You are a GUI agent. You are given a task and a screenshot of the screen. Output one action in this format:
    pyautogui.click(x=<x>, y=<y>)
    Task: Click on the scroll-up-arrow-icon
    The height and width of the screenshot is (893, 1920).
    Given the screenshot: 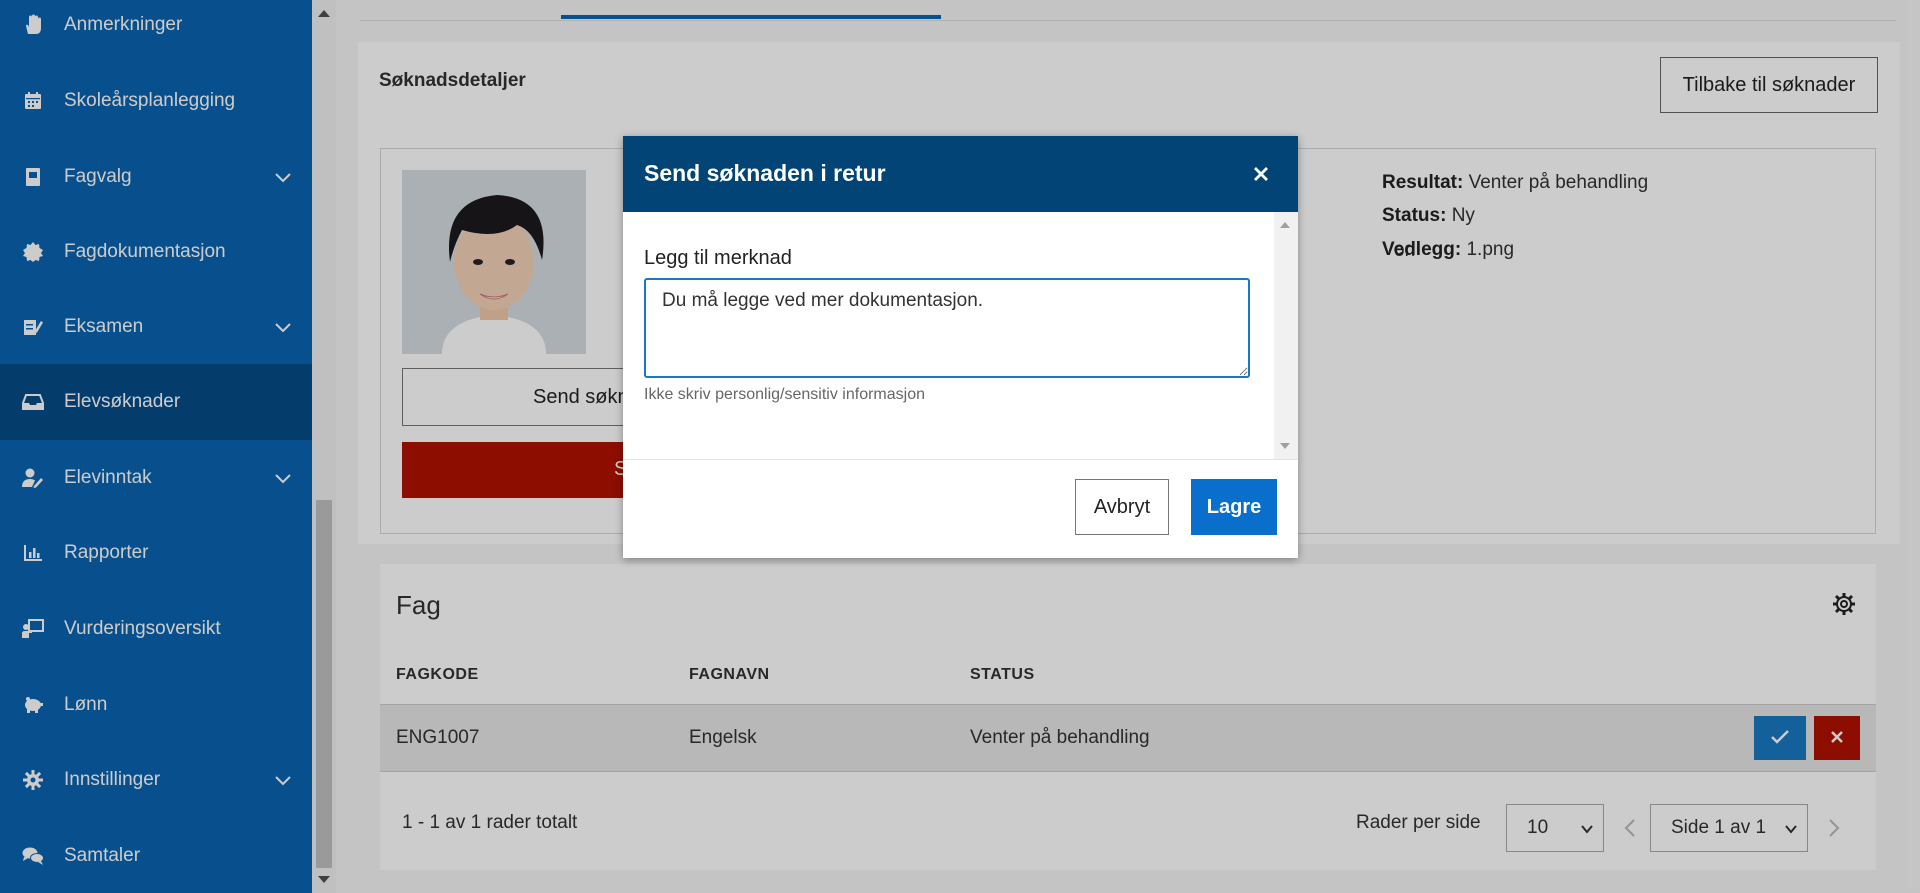 What is the action you would take?
    pyautogui.click(x=1285, y=225)
    